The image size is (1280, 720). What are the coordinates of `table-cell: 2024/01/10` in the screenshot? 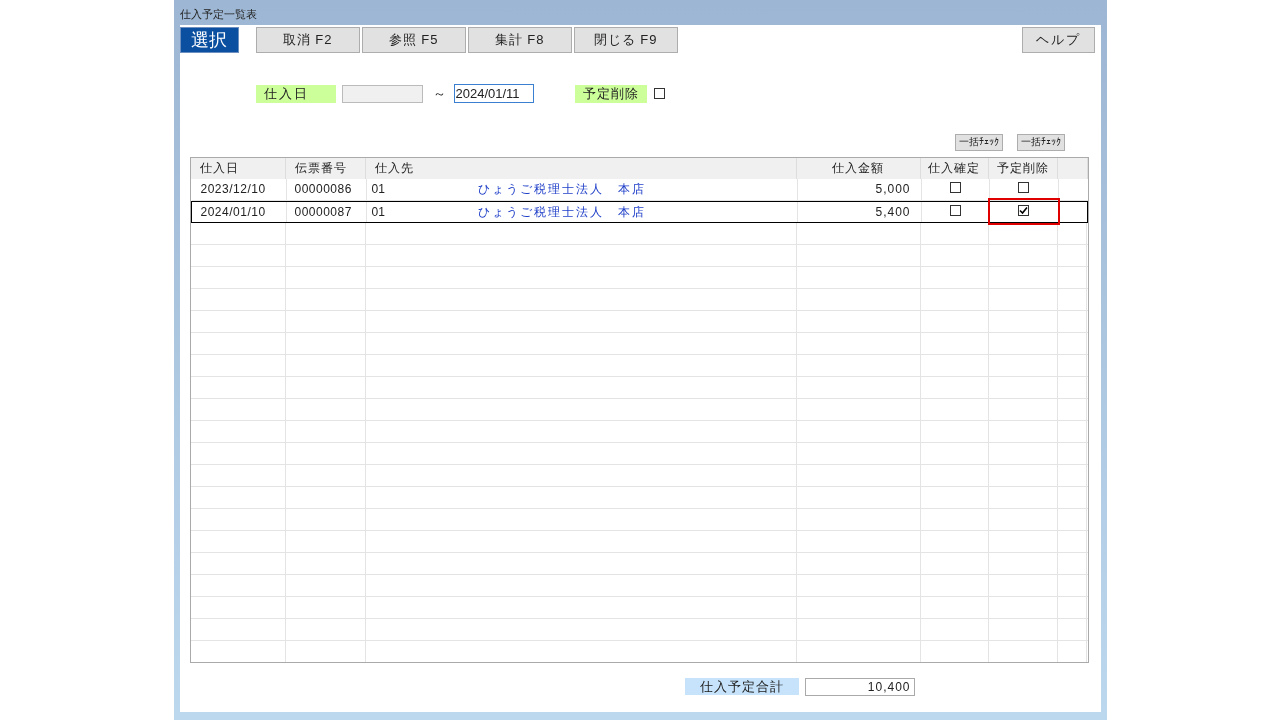 It's located at (239, 211).